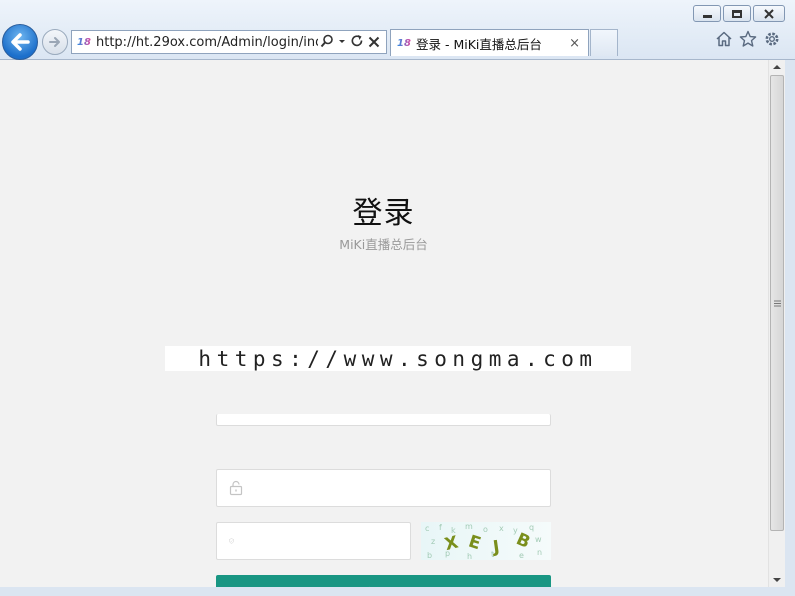  I want to click on back-button, so click(20, 42).